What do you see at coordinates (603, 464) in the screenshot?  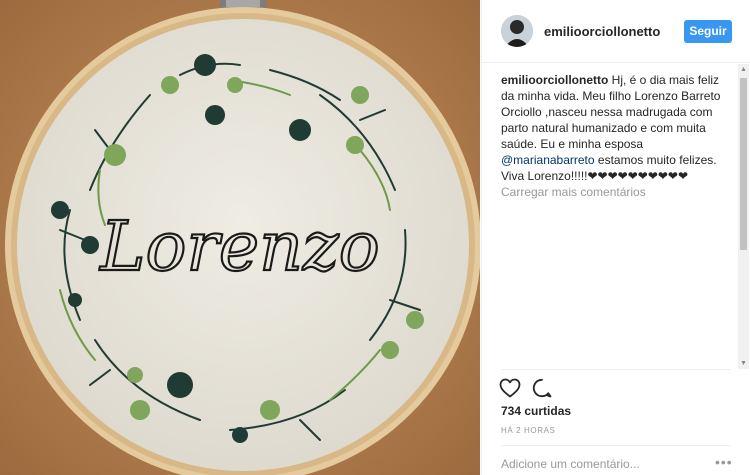 I see `comment-input` at bounding box center [603, 464].